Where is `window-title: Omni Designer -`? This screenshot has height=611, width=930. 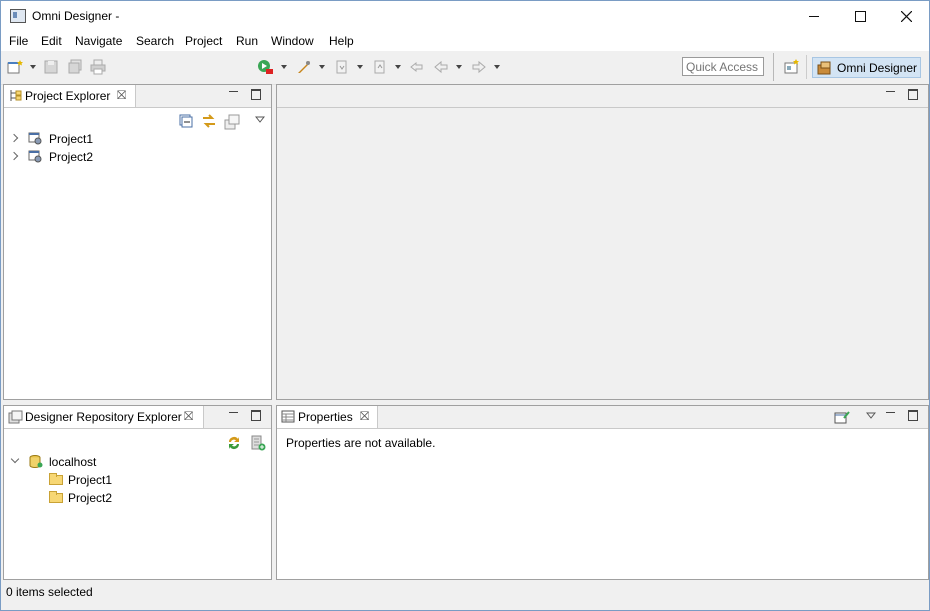 window-title: Omni Designer - is located at coordinates (76, 16).